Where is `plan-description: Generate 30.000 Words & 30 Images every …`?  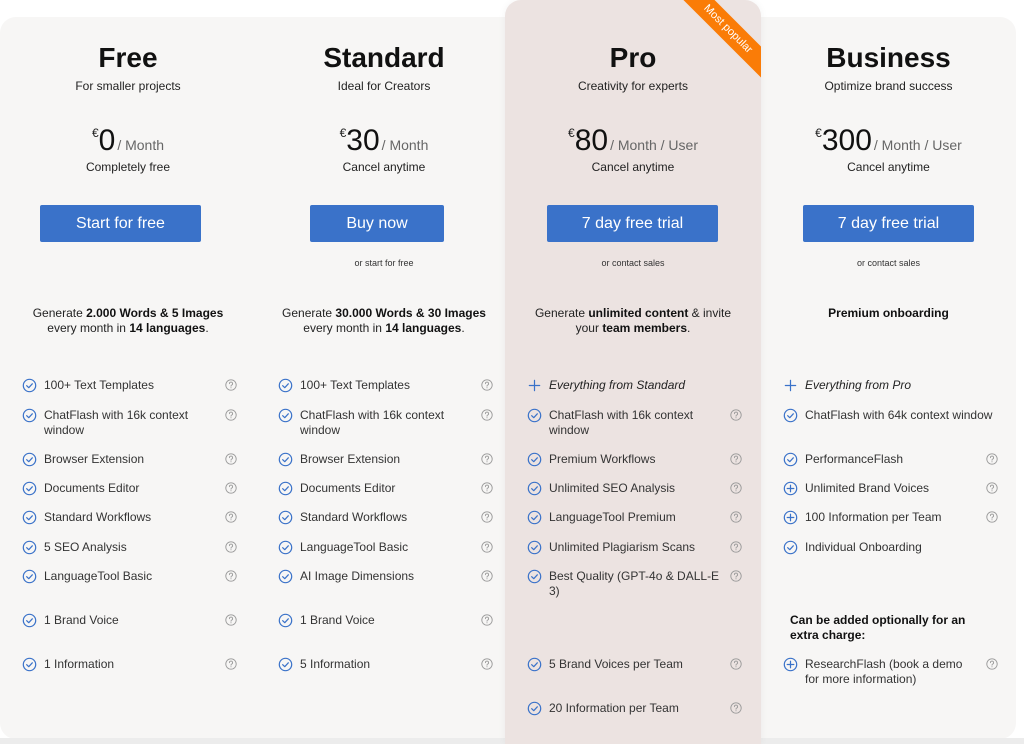
plan-description: Generate 30.000 Words & 30 Images every … is located at coordinates (384, 320).